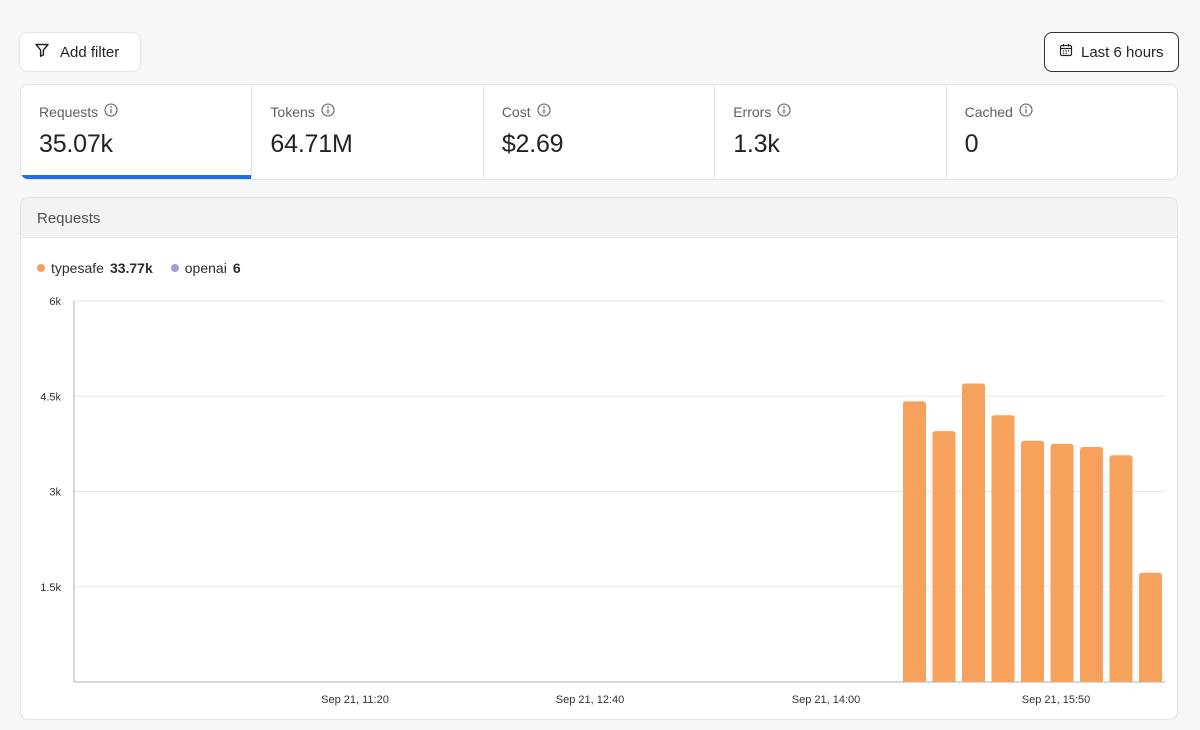  I want to click on x-tick-label: Sep 21, 12:40, so click(590, 700).